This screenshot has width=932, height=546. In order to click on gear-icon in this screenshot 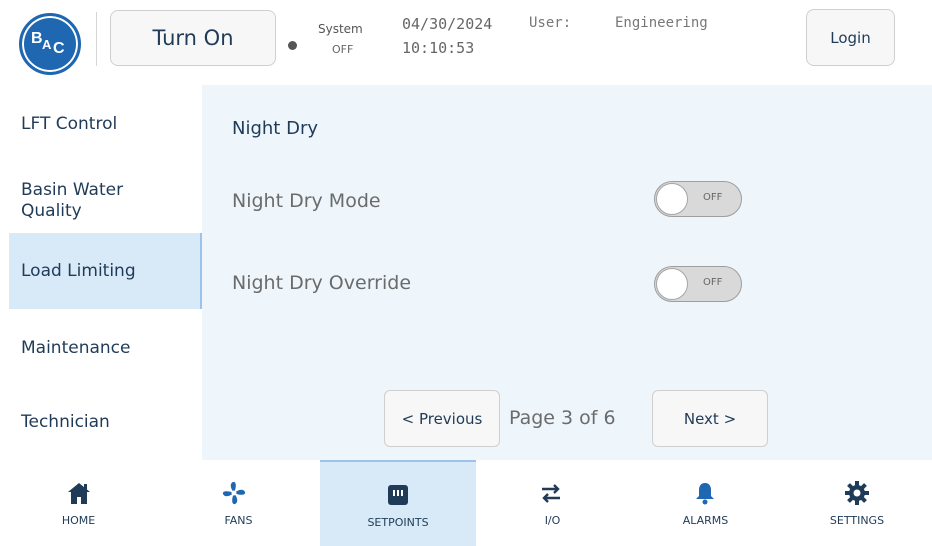, I will do `click(857, 493)`.